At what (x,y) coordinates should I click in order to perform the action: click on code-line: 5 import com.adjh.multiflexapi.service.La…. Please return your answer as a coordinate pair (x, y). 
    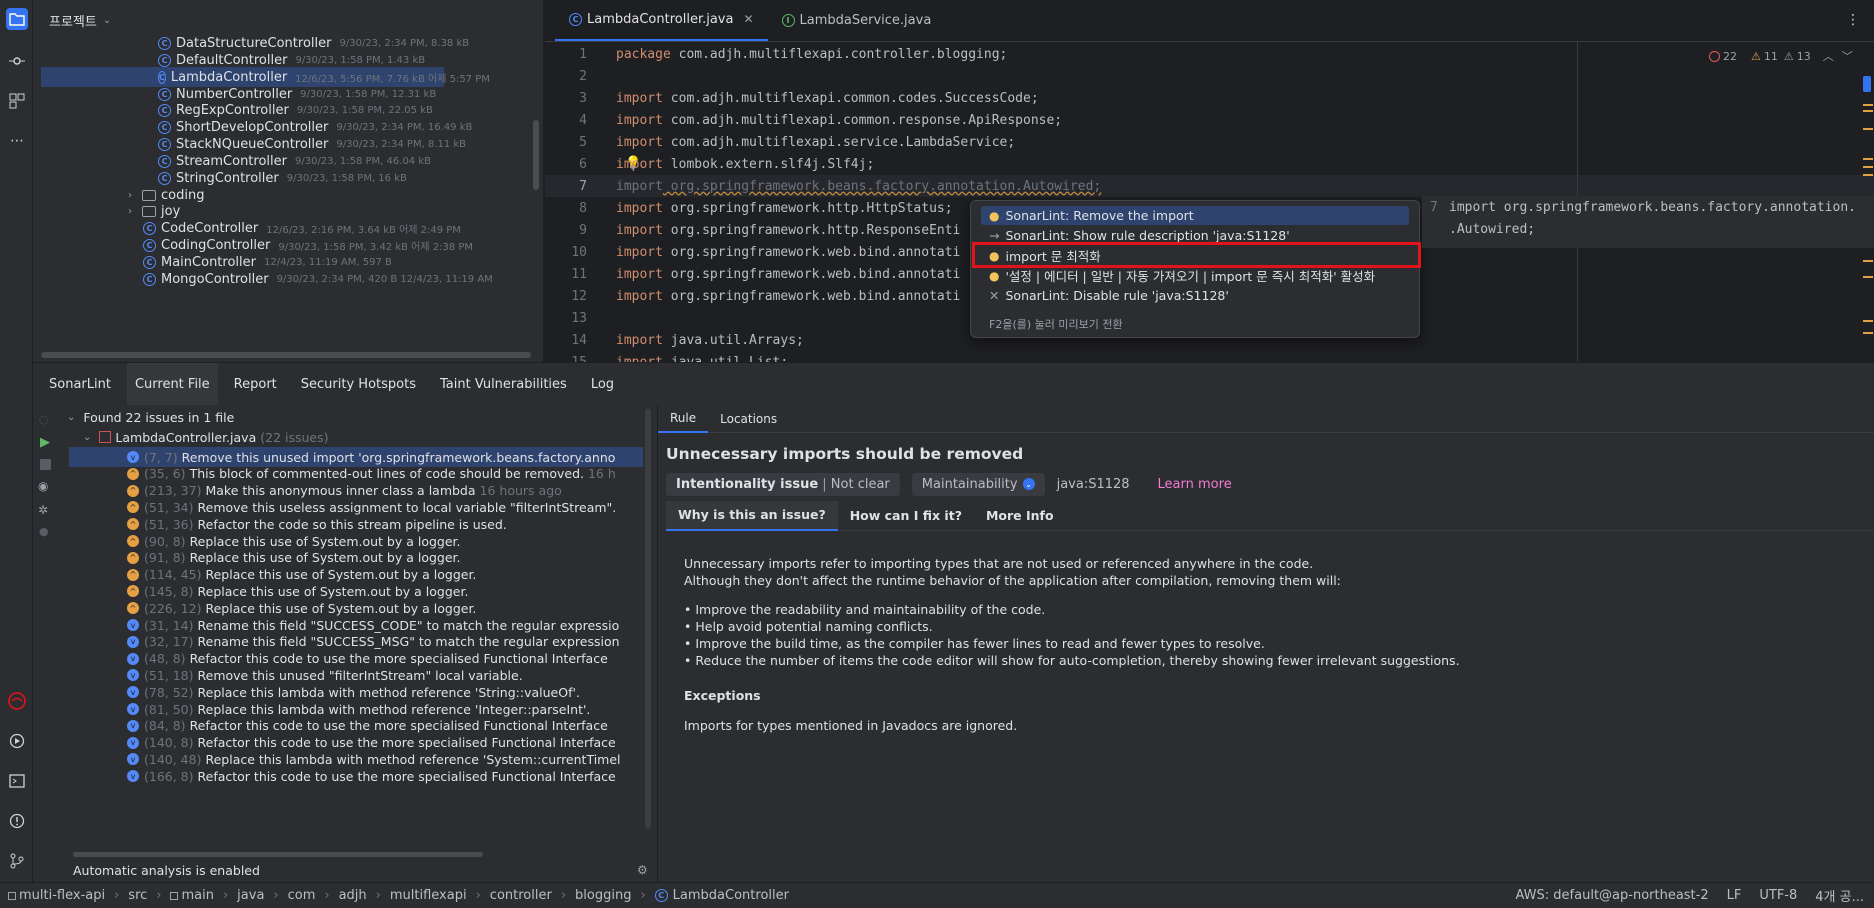
    Looking at the image, I should click on (797, 142).